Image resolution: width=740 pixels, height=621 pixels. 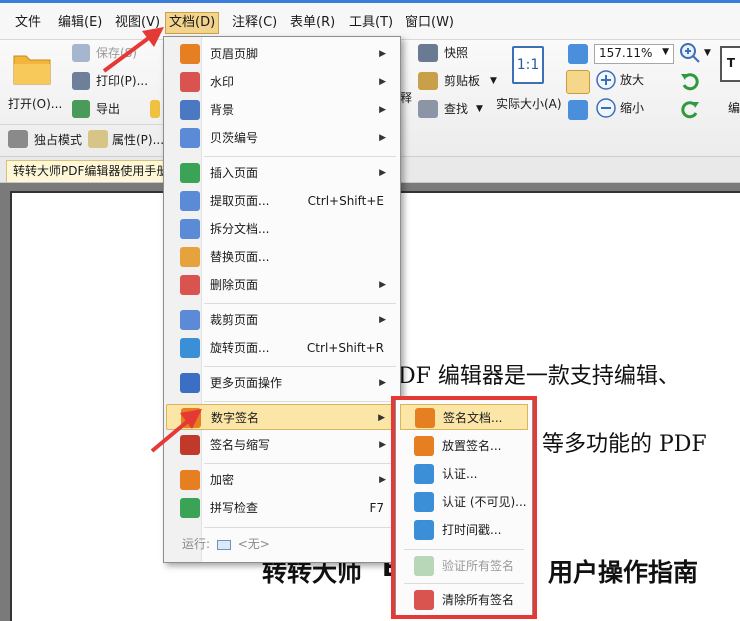 What do you see at coordinates (632, 108) in the screenshot?
I see `zoom-out-button: 缩小` at bounding box center [632, 108].